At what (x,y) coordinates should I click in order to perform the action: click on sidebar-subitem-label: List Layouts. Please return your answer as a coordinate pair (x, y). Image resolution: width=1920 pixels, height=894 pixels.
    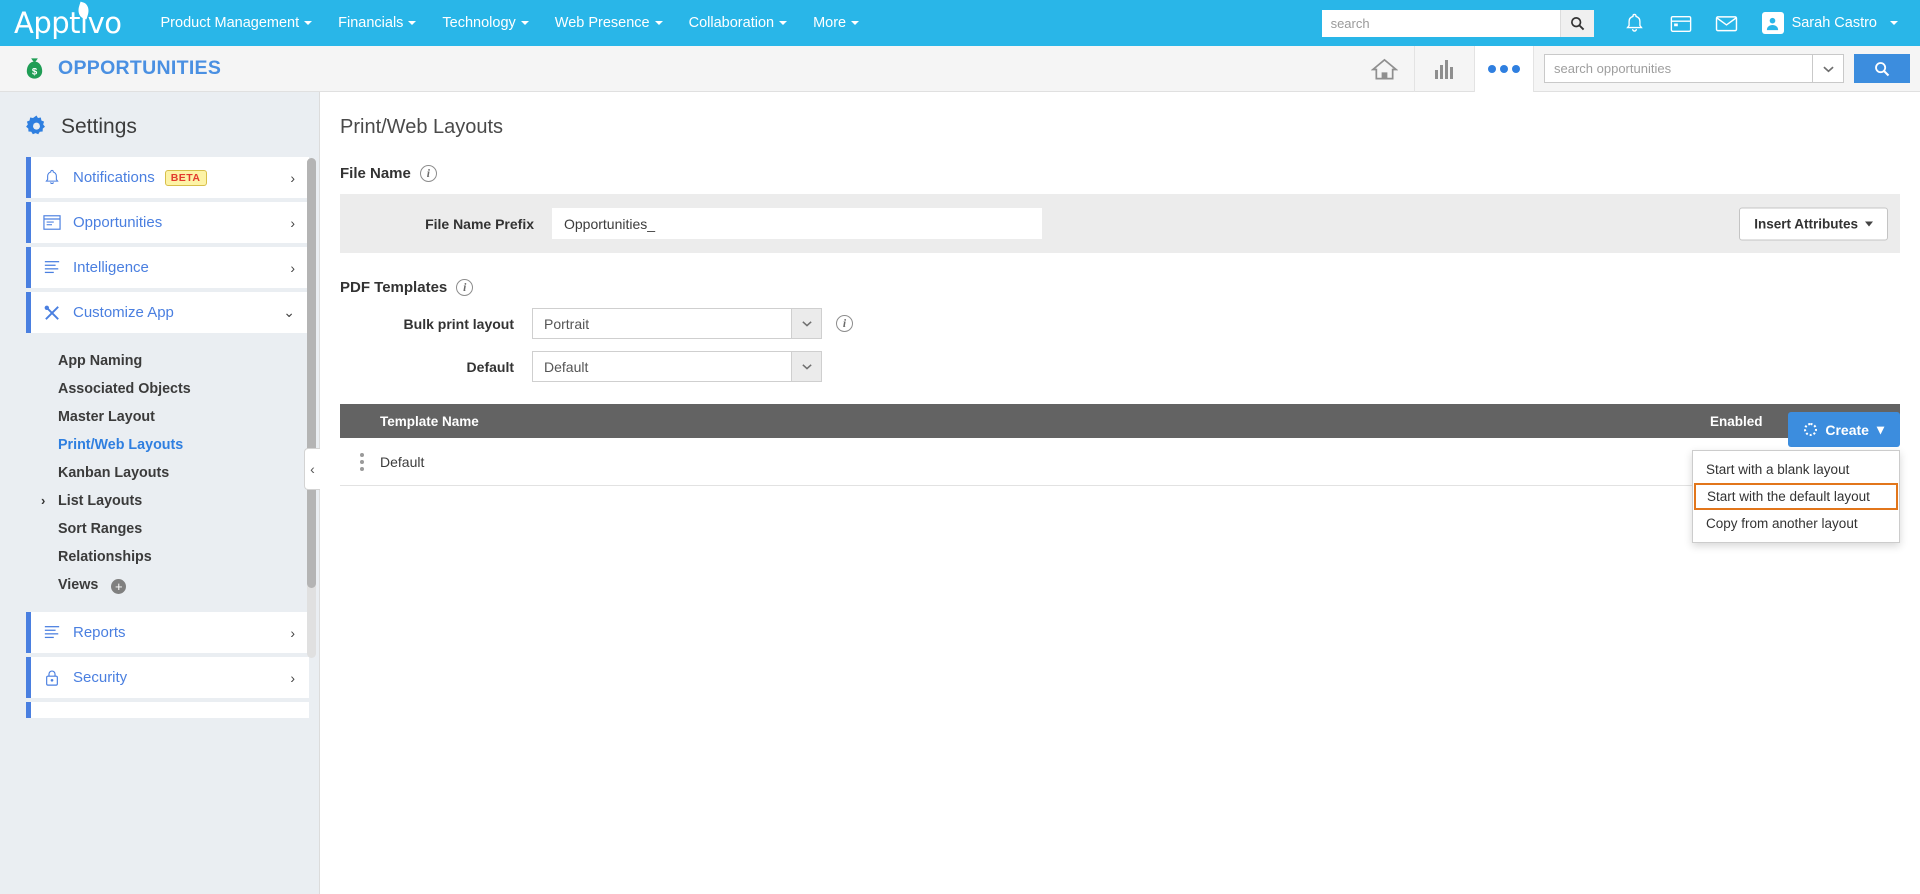
    Looking at the image, I should click on (100, 501).